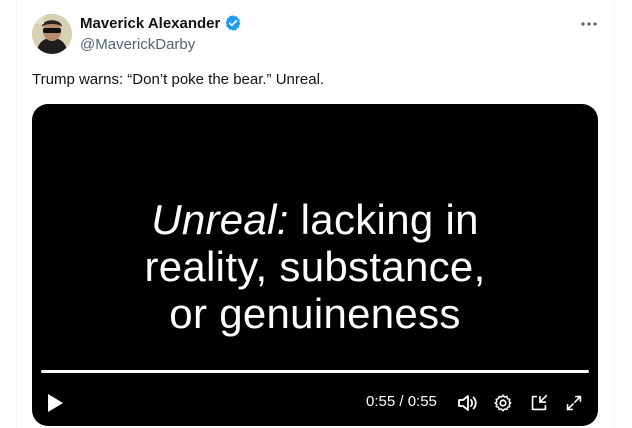 The height and width of the screenshot is (428, 632). What do you see at coordinates (503, 405) in the screenshot?
I see `settings-gear-icon` at bounding box center [503, 405].